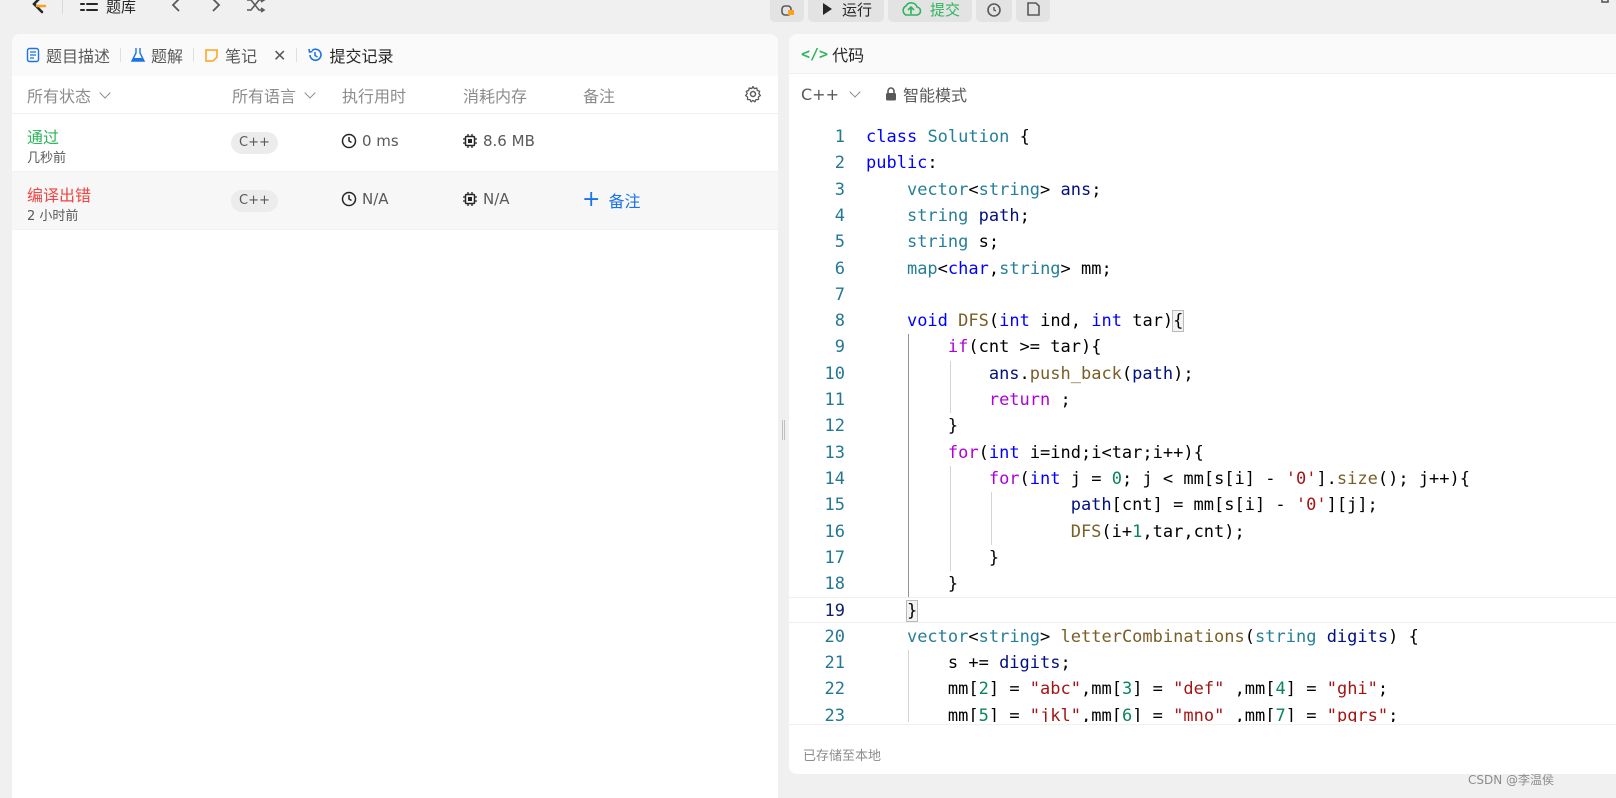 The image size is (1616, 798). Describe the element at coordinates (834, 478) in the screenshot. I see `line-number: 14` at that location.